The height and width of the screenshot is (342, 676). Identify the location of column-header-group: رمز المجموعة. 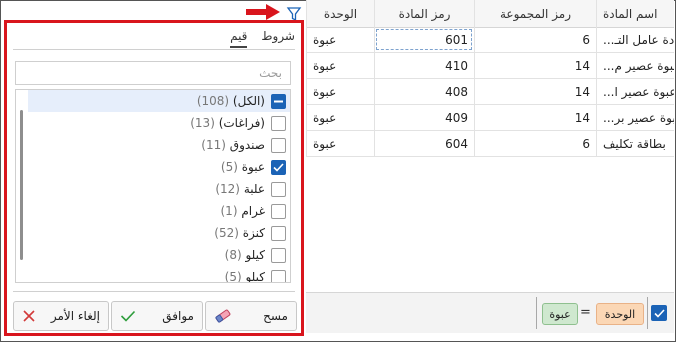
(535, 13).